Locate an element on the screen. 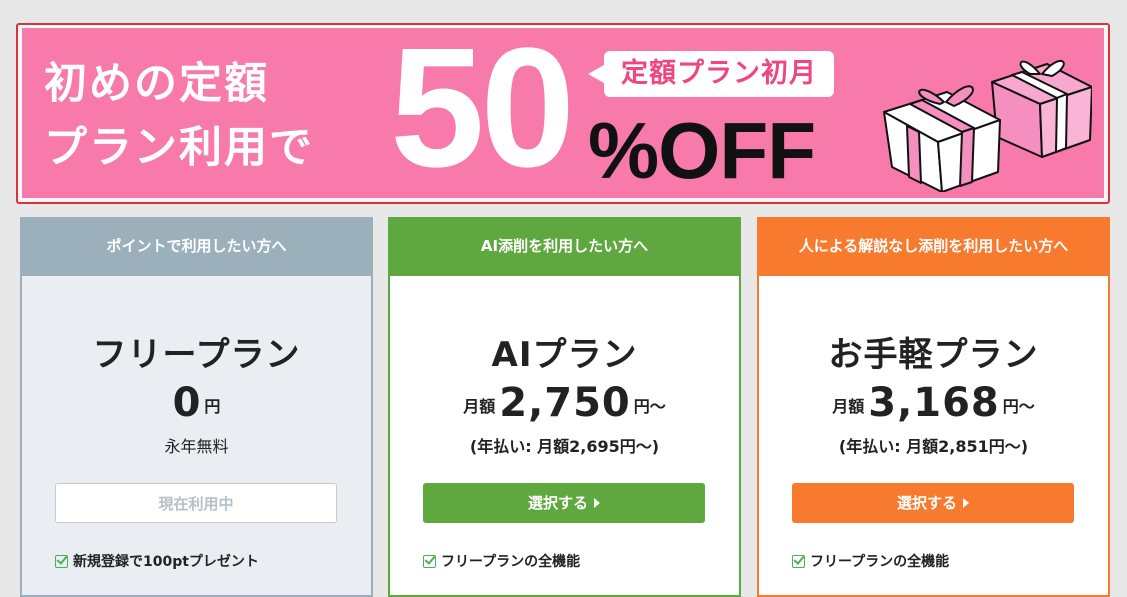 This screenshot has height=597, width=1127. gift-boxes-icon is located at coordinates (987, 126).